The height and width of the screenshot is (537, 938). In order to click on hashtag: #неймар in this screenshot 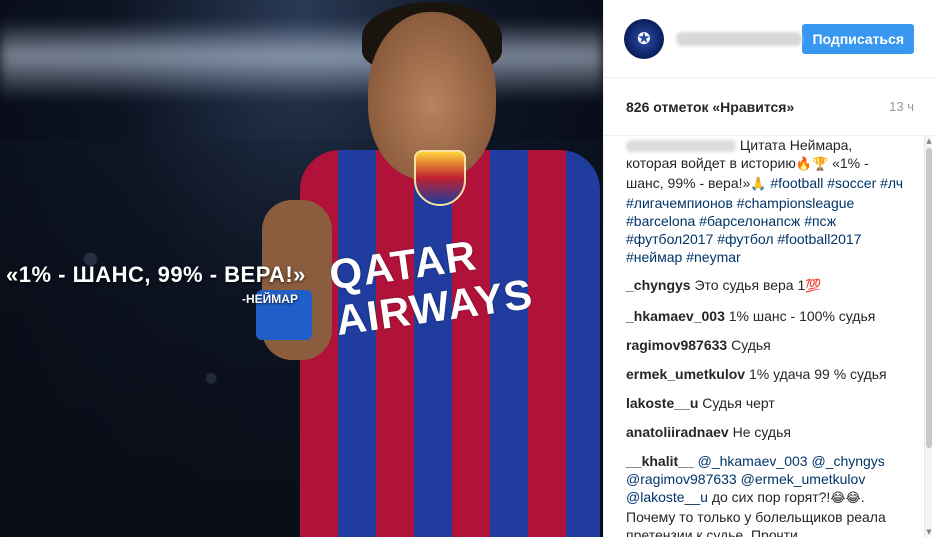, I will do `click(654, 257)`.